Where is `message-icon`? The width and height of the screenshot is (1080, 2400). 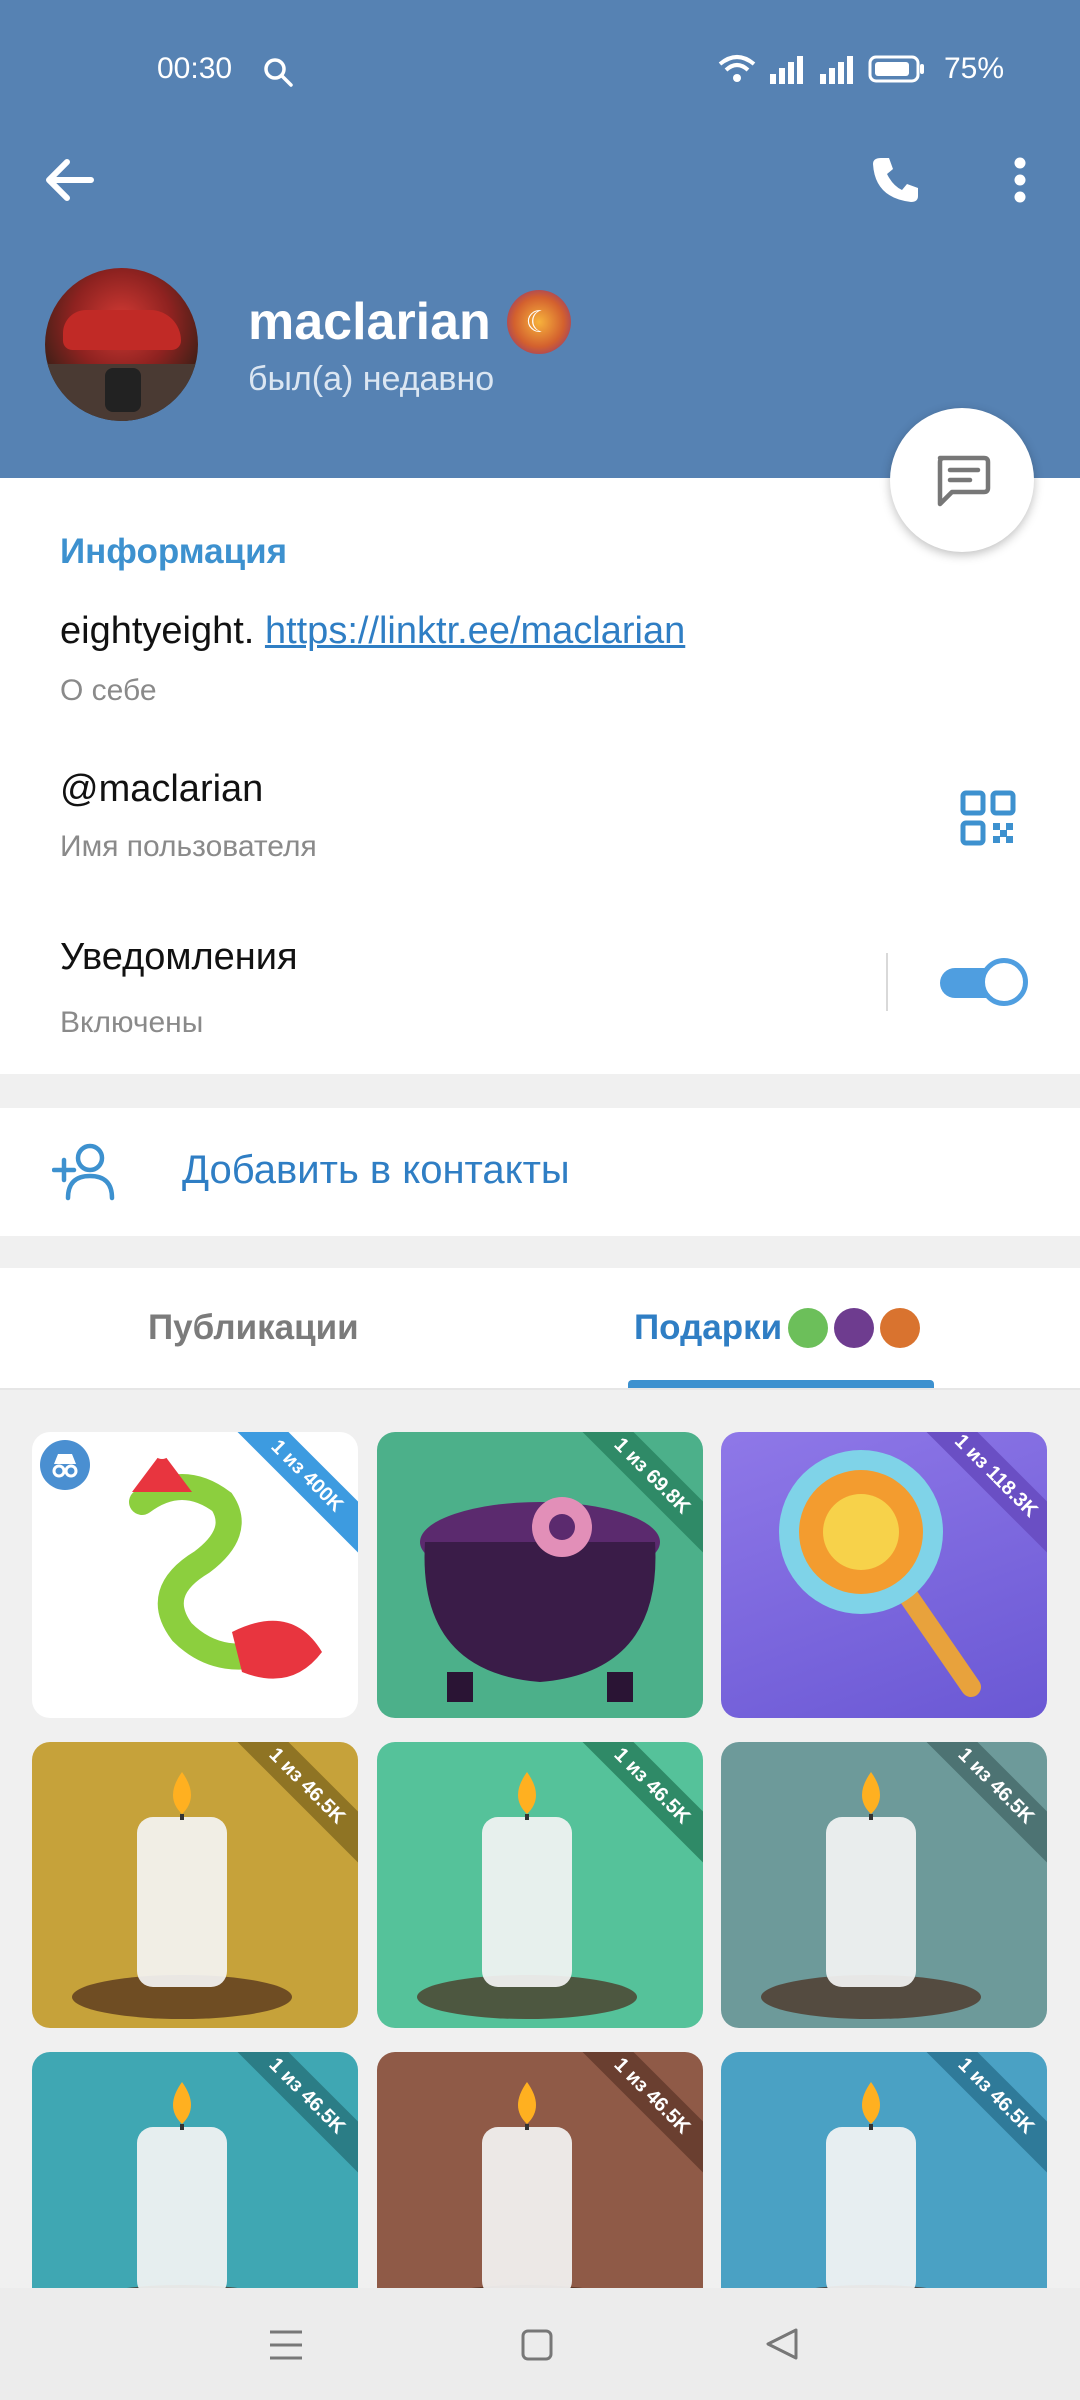
message-icon is located at coordinates (964, 481).